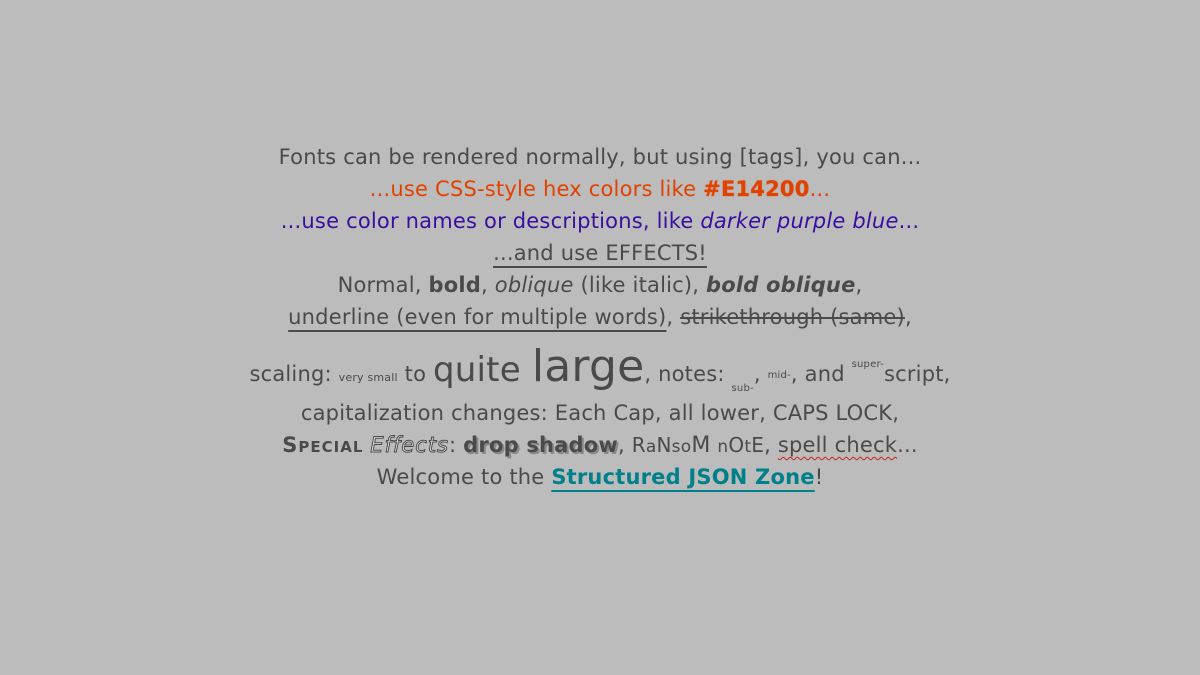 Image resolution: width=1200 pixels, height=675 pixels. What do you see at coordinates (908, 317) in the screenshot?
I see `decoration-end: ,` at bounding box center [908, 317].